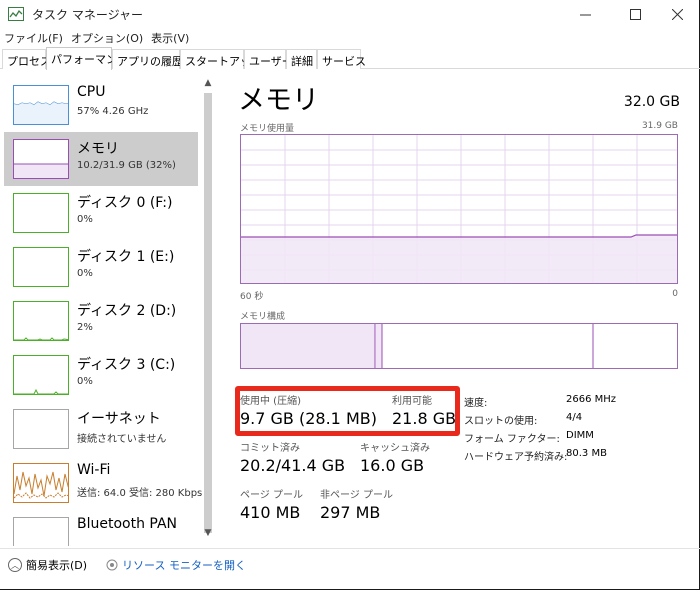 Image resolution: width=700 pixels, height=604 pixels. I want to click on committed-label: コミット済み, so click(270, 448).